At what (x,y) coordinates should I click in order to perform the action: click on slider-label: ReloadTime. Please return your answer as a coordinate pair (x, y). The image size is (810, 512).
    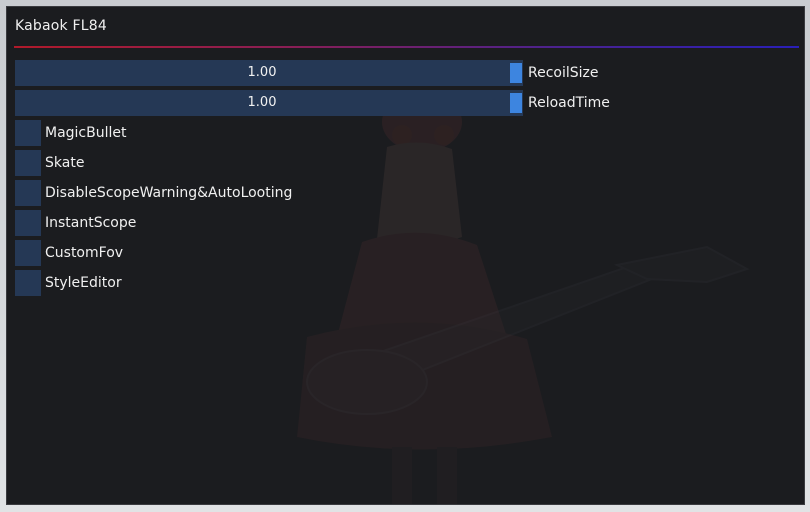
    Looking at the image, I should click on (569, 103).